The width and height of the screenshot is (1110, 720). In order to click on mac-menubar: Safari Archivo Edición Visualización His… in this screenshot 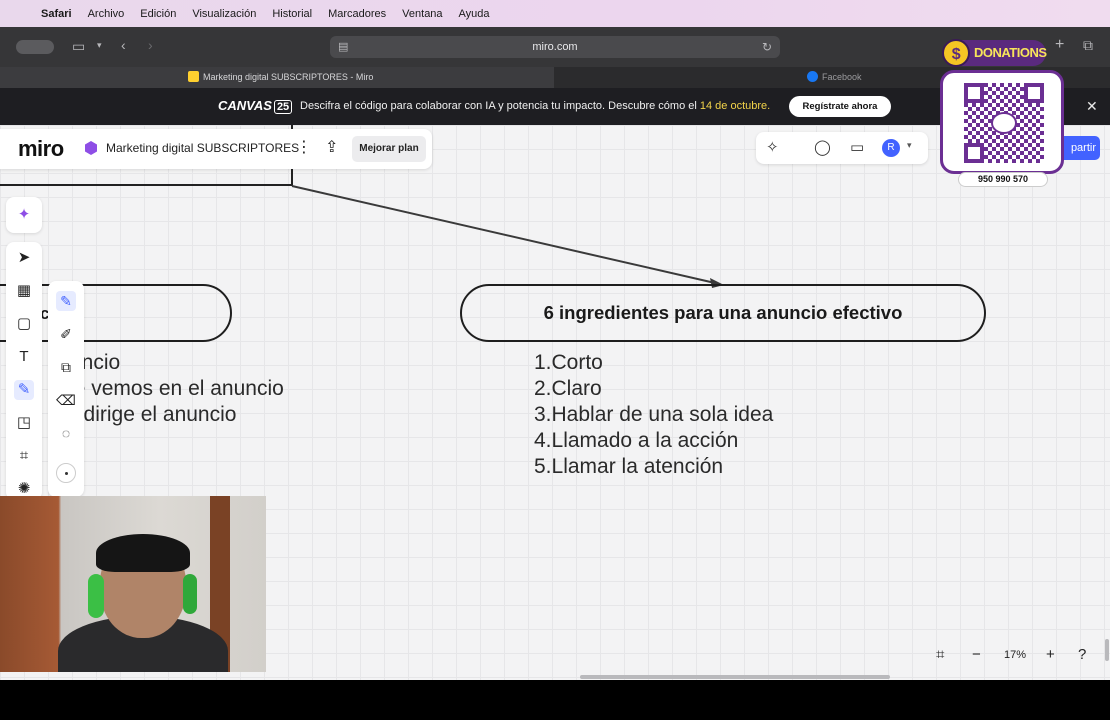, I will do `click(555, 13)`.